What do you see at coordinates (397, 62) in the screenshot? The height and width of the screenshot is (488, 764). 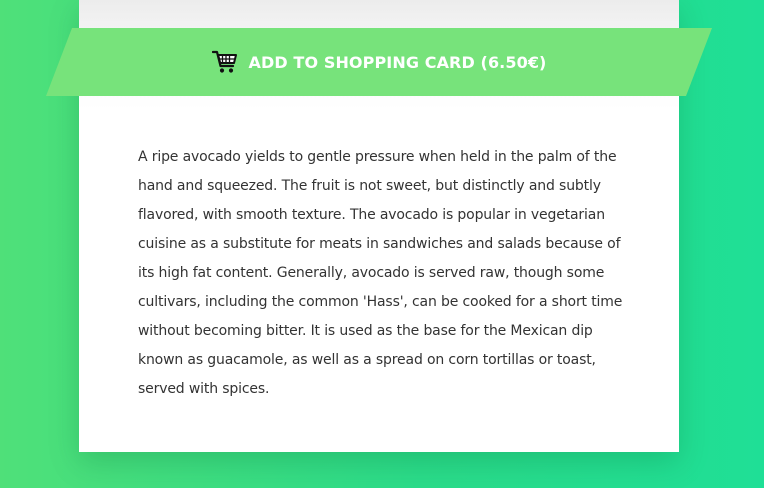 I see `add-to-cart-label: ADD TO SHOPPING CARD (6.50€)` at bounding box center [397, 62].